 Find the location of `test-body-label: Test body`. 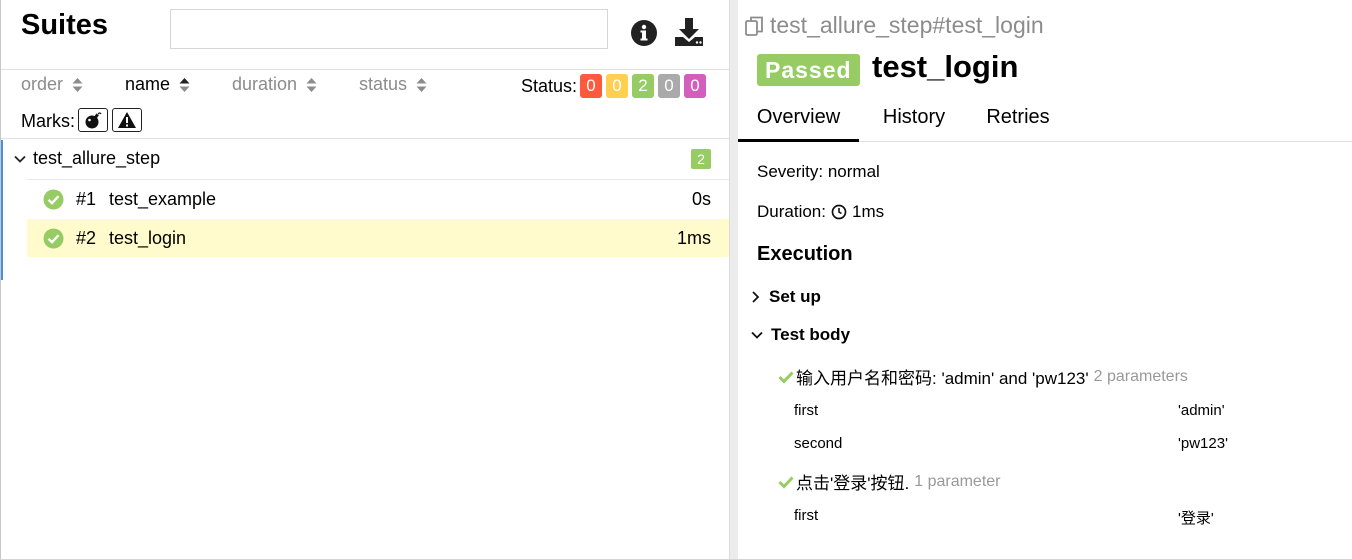

test-body-label: Test body is located at coordinates (811, 334).